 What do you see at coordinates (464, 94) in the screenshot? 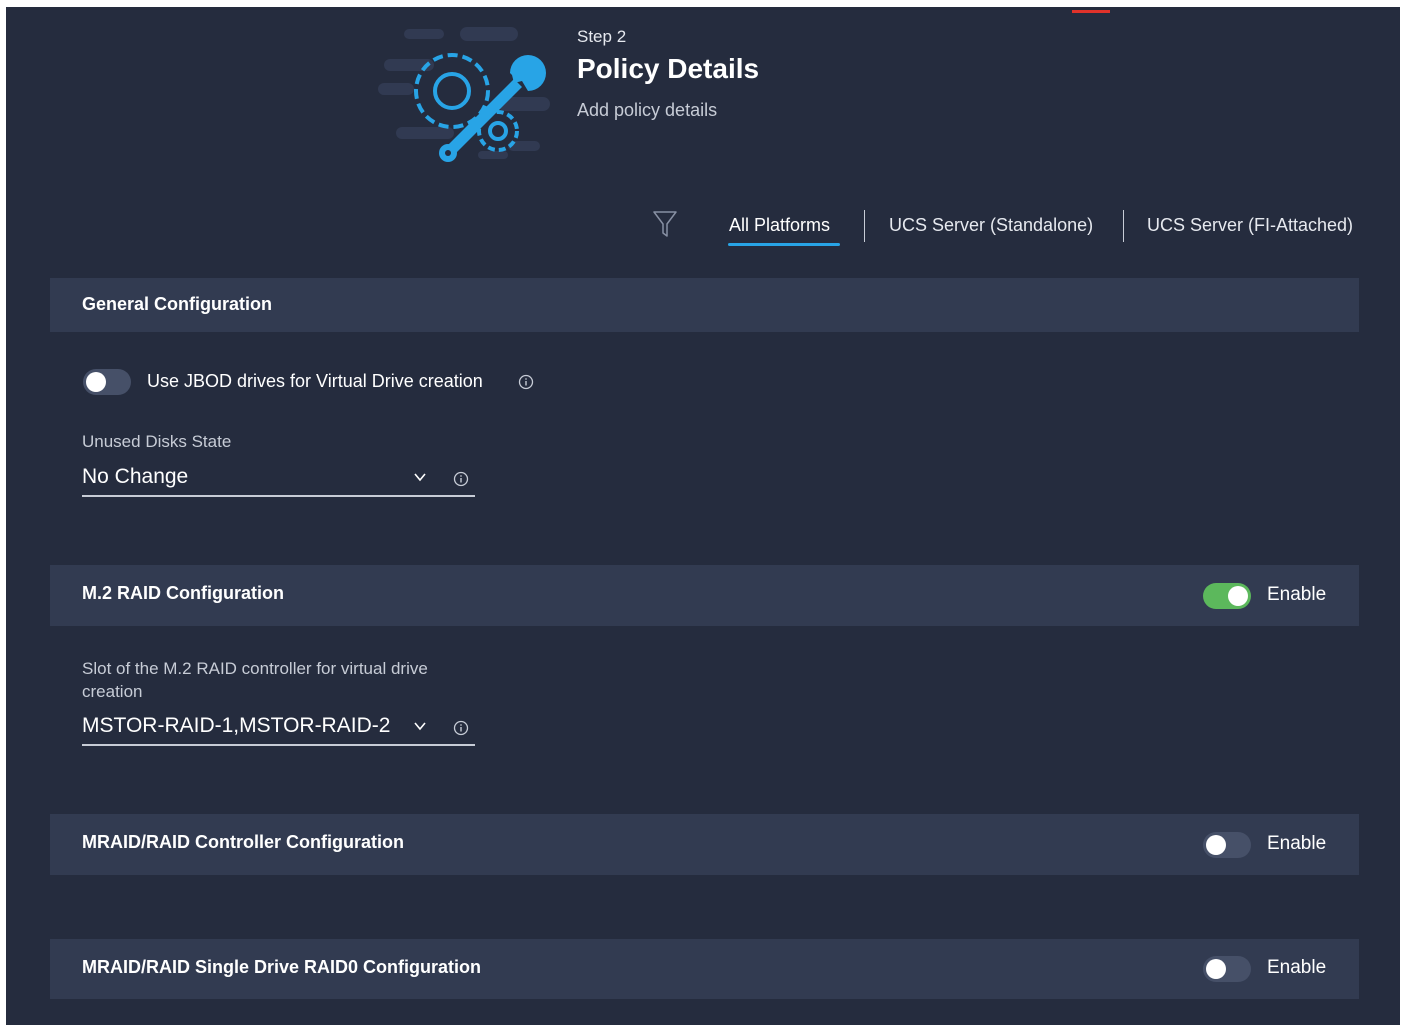
I see `gear-wrench-icon` at bounding box center [464, 94].